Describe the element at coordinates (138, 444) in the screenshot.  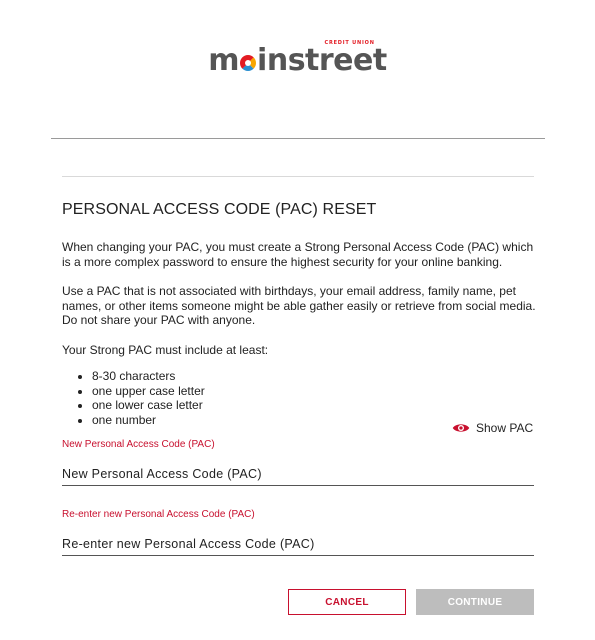
I see `new-pac-label: New Personal Access Code (PAC)` at that location.